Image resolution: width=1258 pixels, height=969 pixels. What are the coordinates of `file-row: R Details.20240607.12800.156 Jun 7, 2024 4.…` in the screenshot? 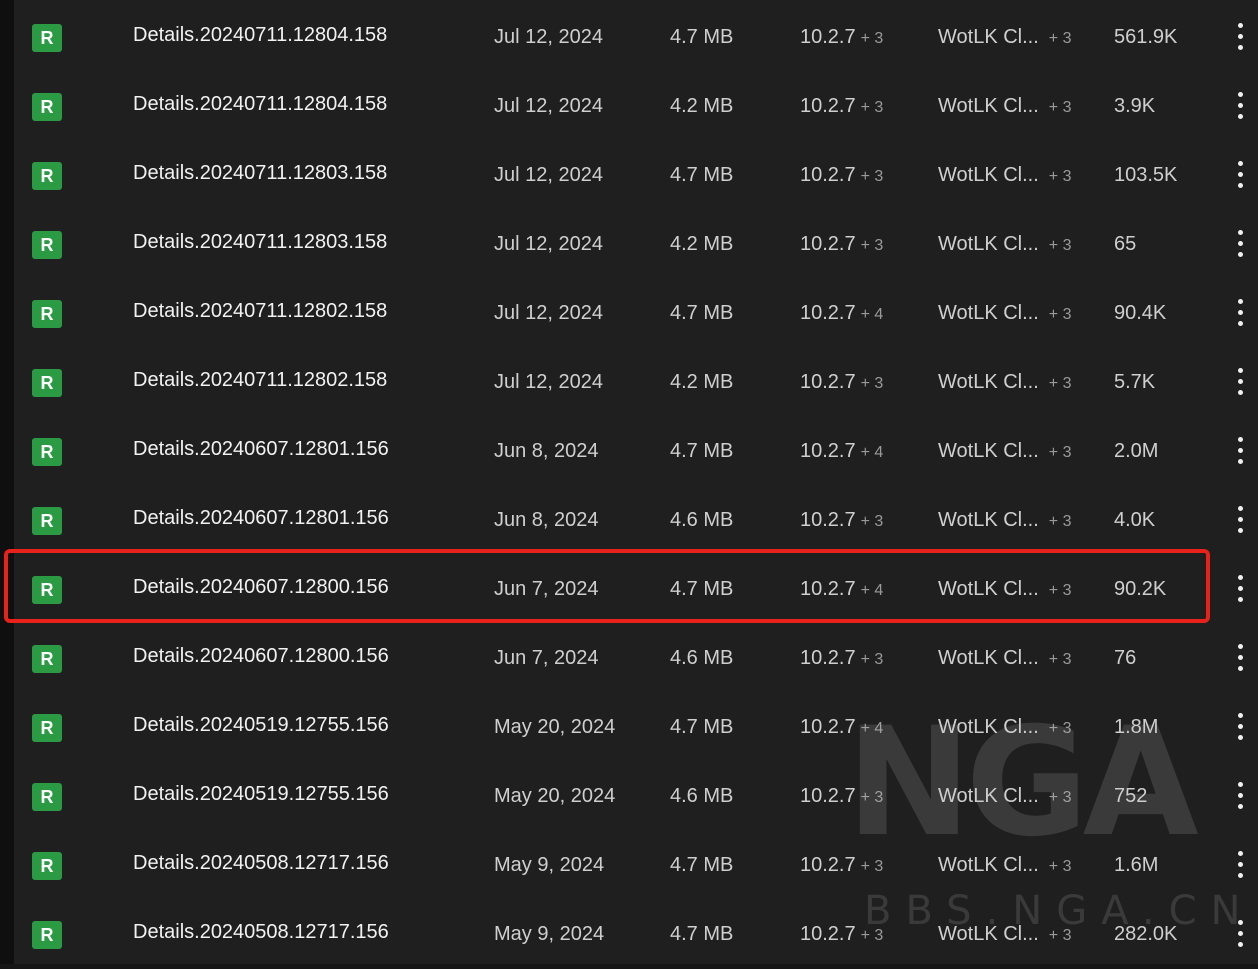 It's located at (636, 658).